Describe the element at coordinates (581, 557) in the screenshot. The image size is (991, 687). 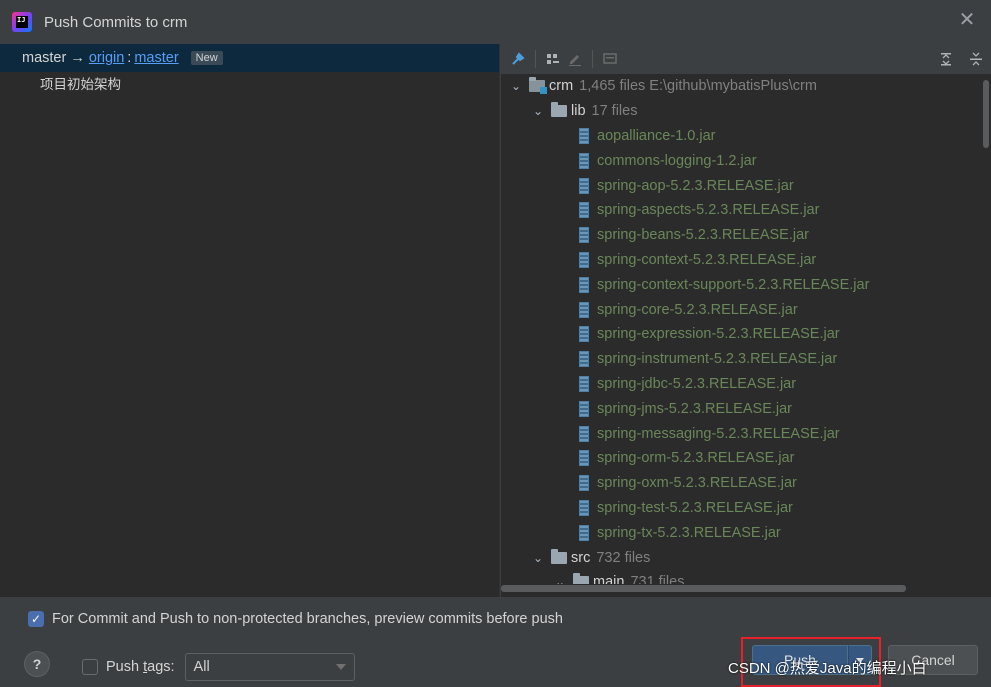
I see `tree-node-name: src` at that location.